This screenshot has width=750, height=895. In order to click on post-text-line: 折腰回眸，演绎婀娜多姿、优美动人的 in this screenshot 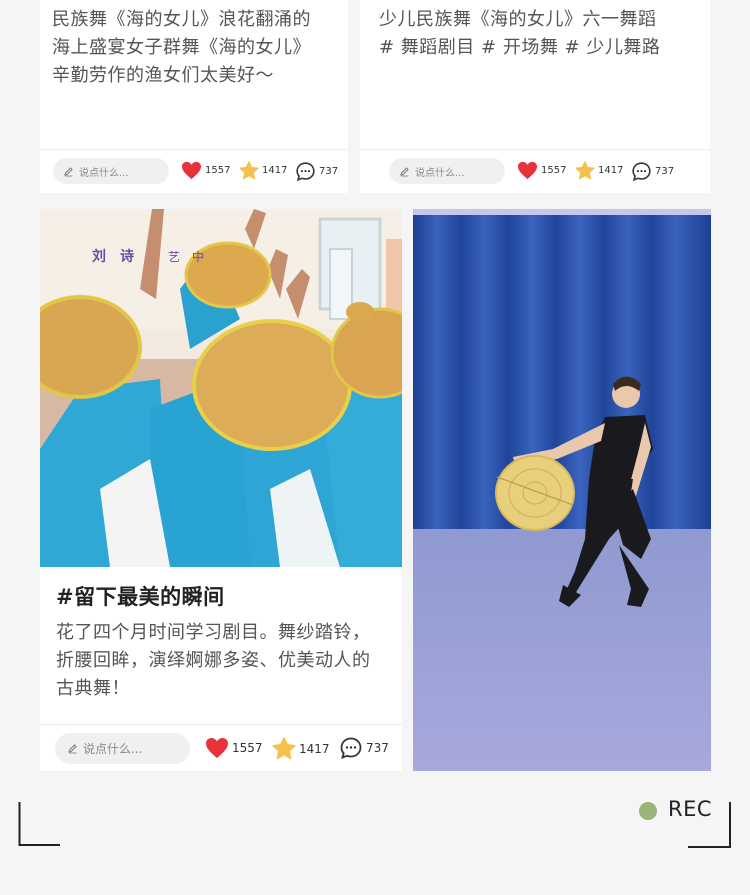, I will do `click(213, 660)`.